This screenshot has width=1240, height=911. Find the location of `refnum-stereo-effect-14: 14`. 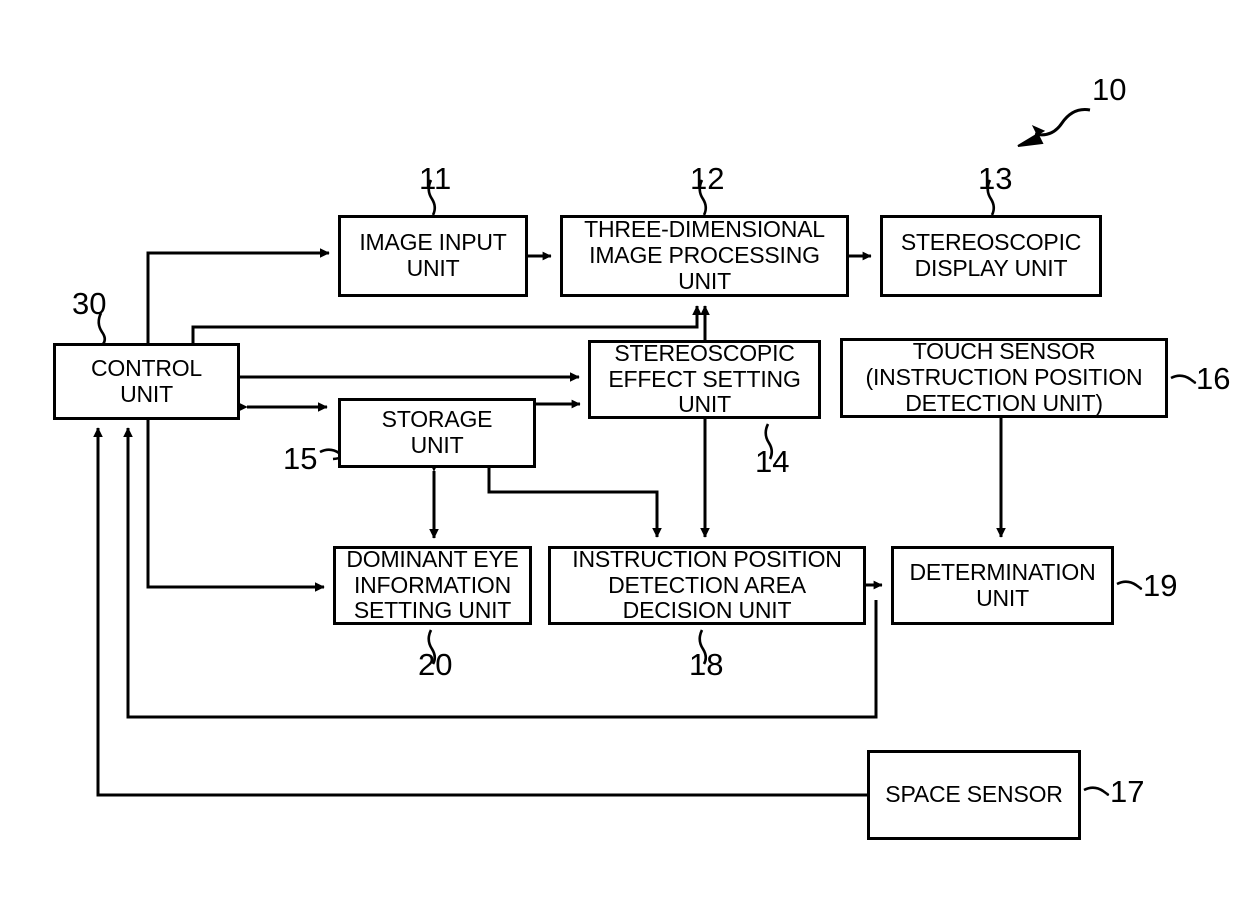

refnum-stereo-effect-14: 14 is located at coordinates (772, 461).